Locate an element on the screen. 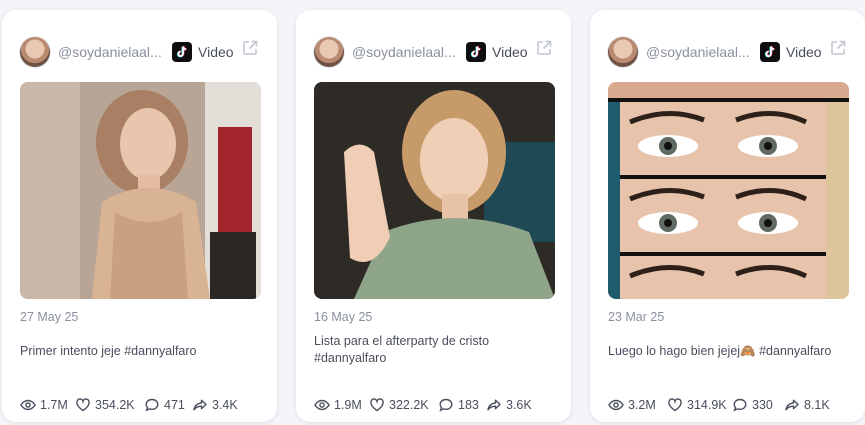 This screenshot has height=425, width=865. views-stat: 1.7M is located at coordinates (44, 405).